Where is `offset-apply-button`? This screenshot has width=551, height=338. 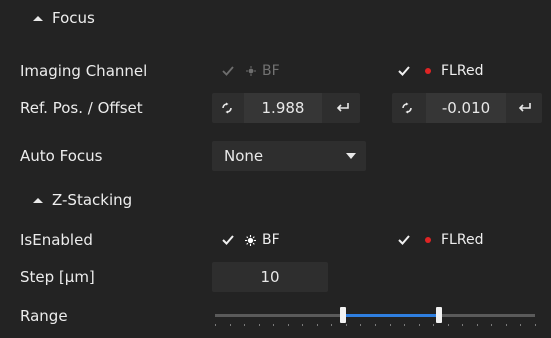
offset-apply-button is located at coordinates (525, 108).